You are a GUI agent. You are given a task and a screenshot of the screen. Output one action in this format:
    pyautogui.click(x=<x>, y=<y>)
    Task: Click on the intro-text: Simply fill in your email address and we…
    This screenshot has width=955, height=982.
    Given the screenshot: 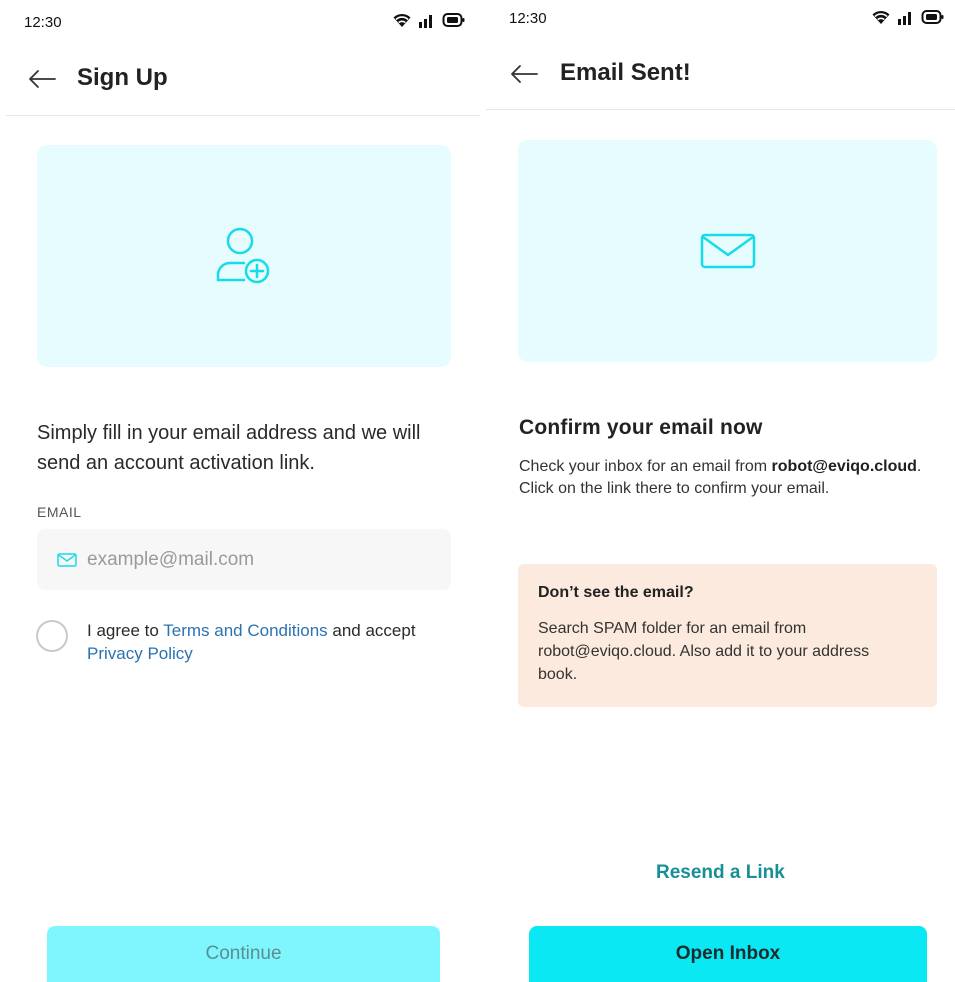 What is the action you would take?
    pyautogui.click(x=229, y=448)
    